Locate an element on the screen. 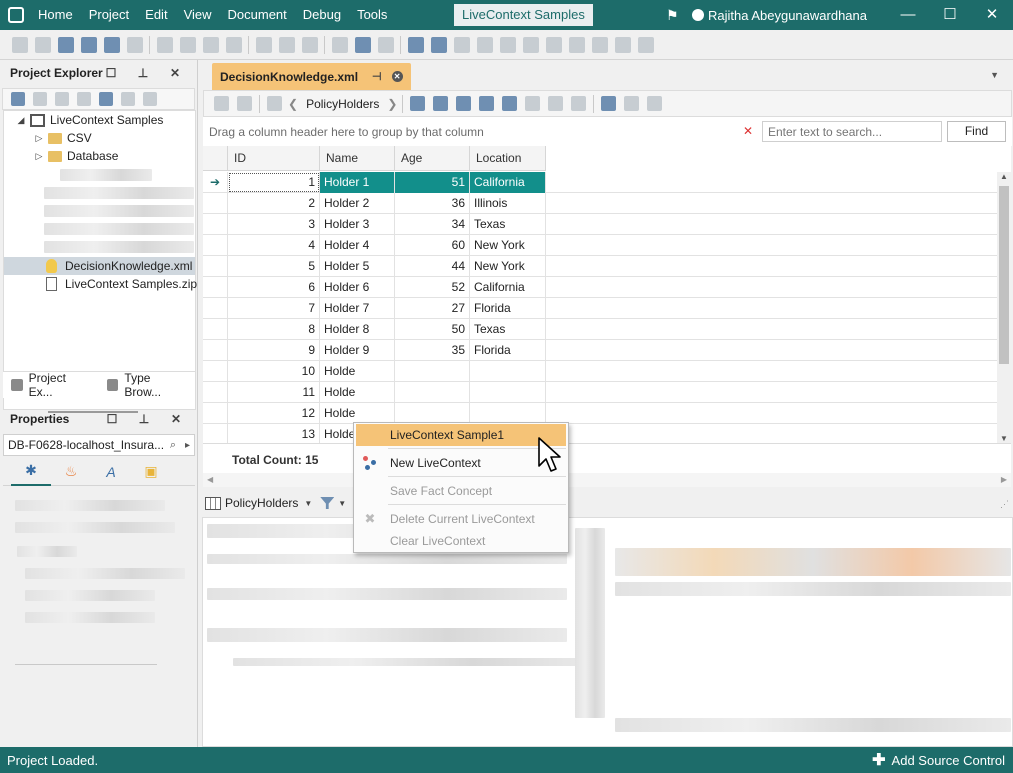  table-row: 4 Holder 4 60 New York is located at coordinates (600, 245).